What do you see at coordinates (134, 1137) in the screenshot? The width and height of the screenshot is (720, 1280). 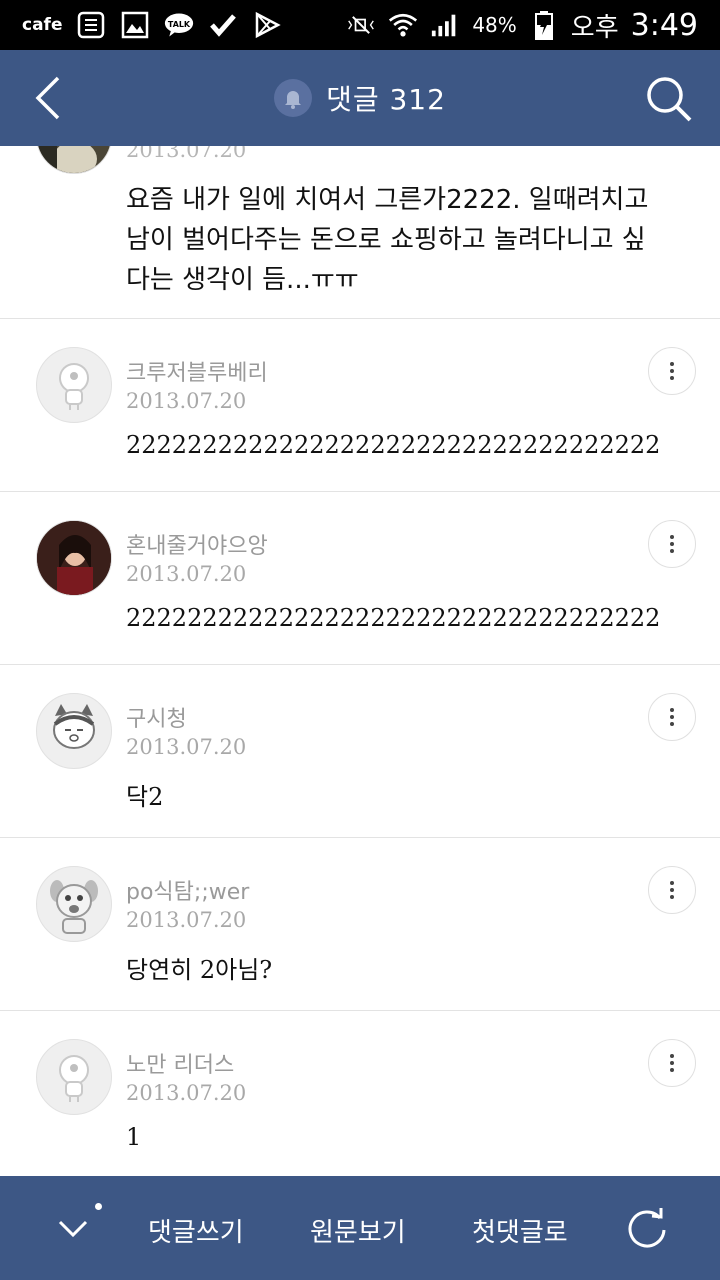 I see `comment-text: 1` at bounding box center [134, 1137].